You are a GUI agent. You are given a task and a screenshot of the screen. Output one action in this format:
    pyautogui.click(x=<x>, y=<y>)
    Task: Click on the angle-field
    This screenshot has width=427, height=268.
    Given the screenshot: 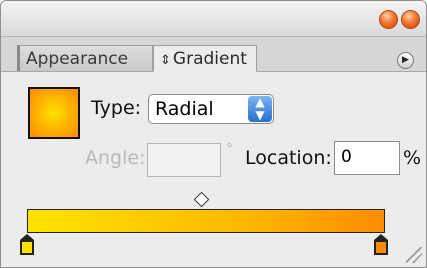 What is the action you would take?
    pyautogui.click(x=184, y=160)
    